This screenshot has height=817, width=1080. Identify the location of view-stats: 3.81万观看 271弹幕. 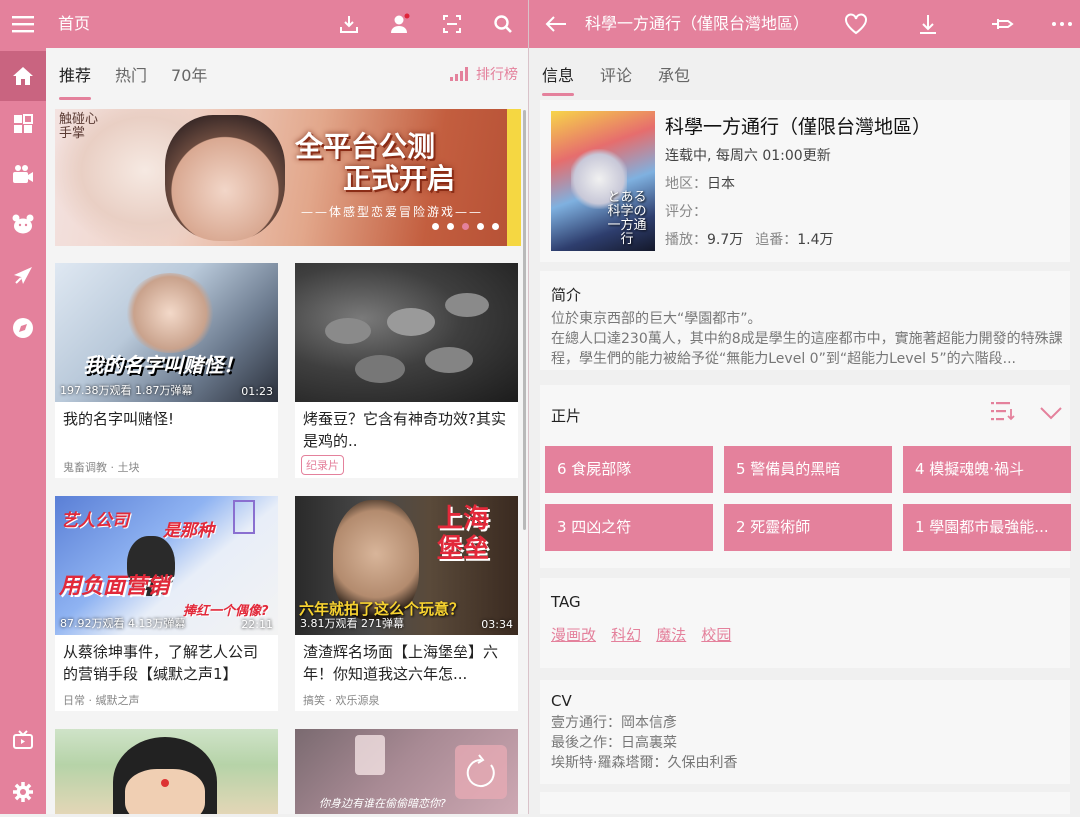
(352, 623).